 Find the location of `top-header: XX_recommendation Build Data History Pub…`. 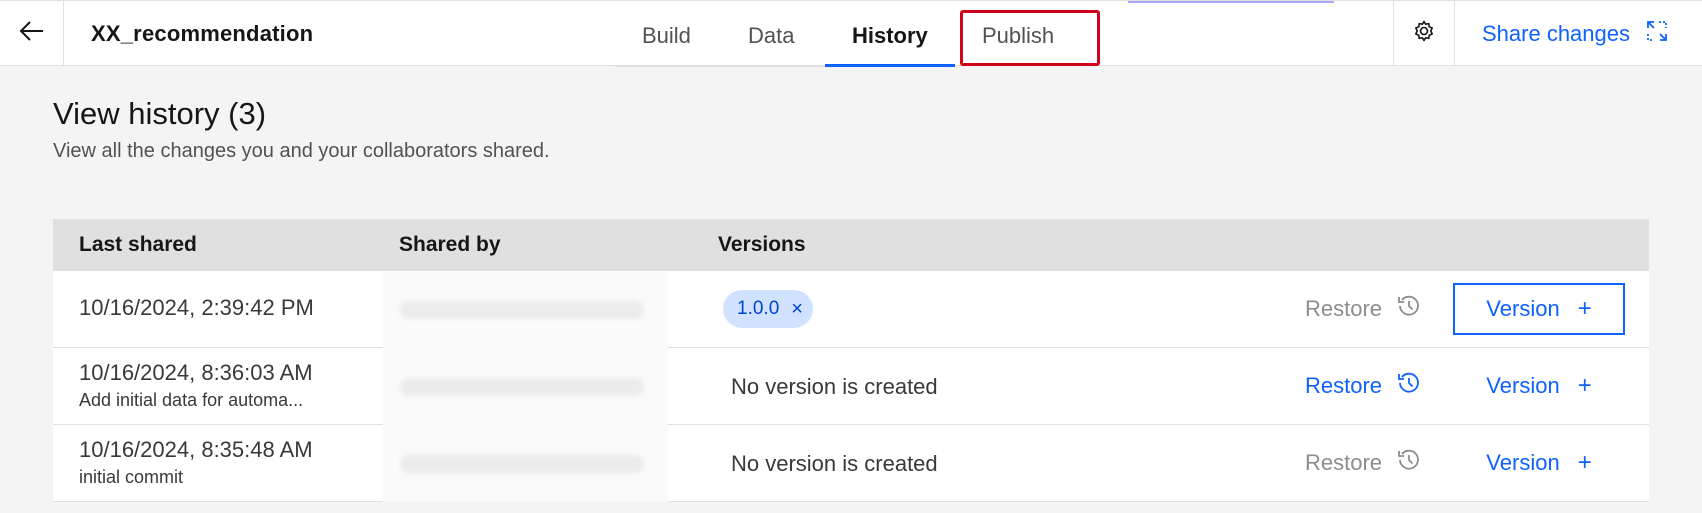

top-header: XX_recommendation Build Data History Pub… is located at coordinates (851, 33).